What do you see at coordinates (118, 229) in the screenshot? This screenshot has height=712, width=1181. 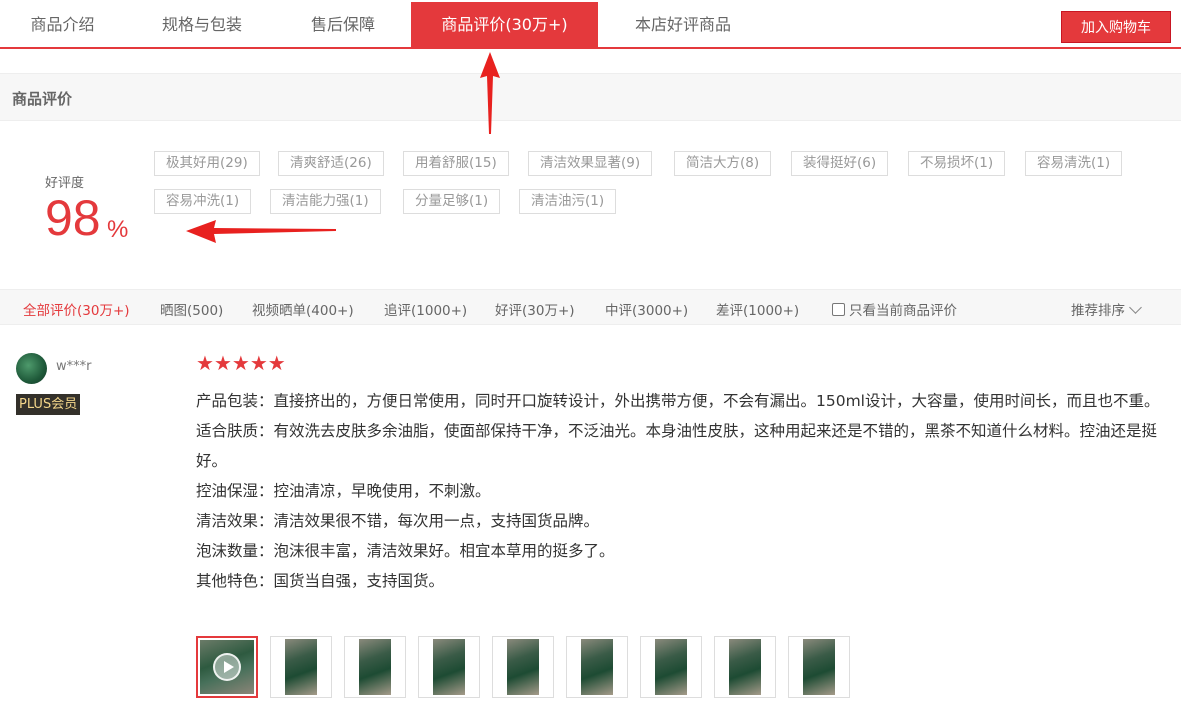 I see `positive-rate-unit: %` at bounding box center [118, 229].